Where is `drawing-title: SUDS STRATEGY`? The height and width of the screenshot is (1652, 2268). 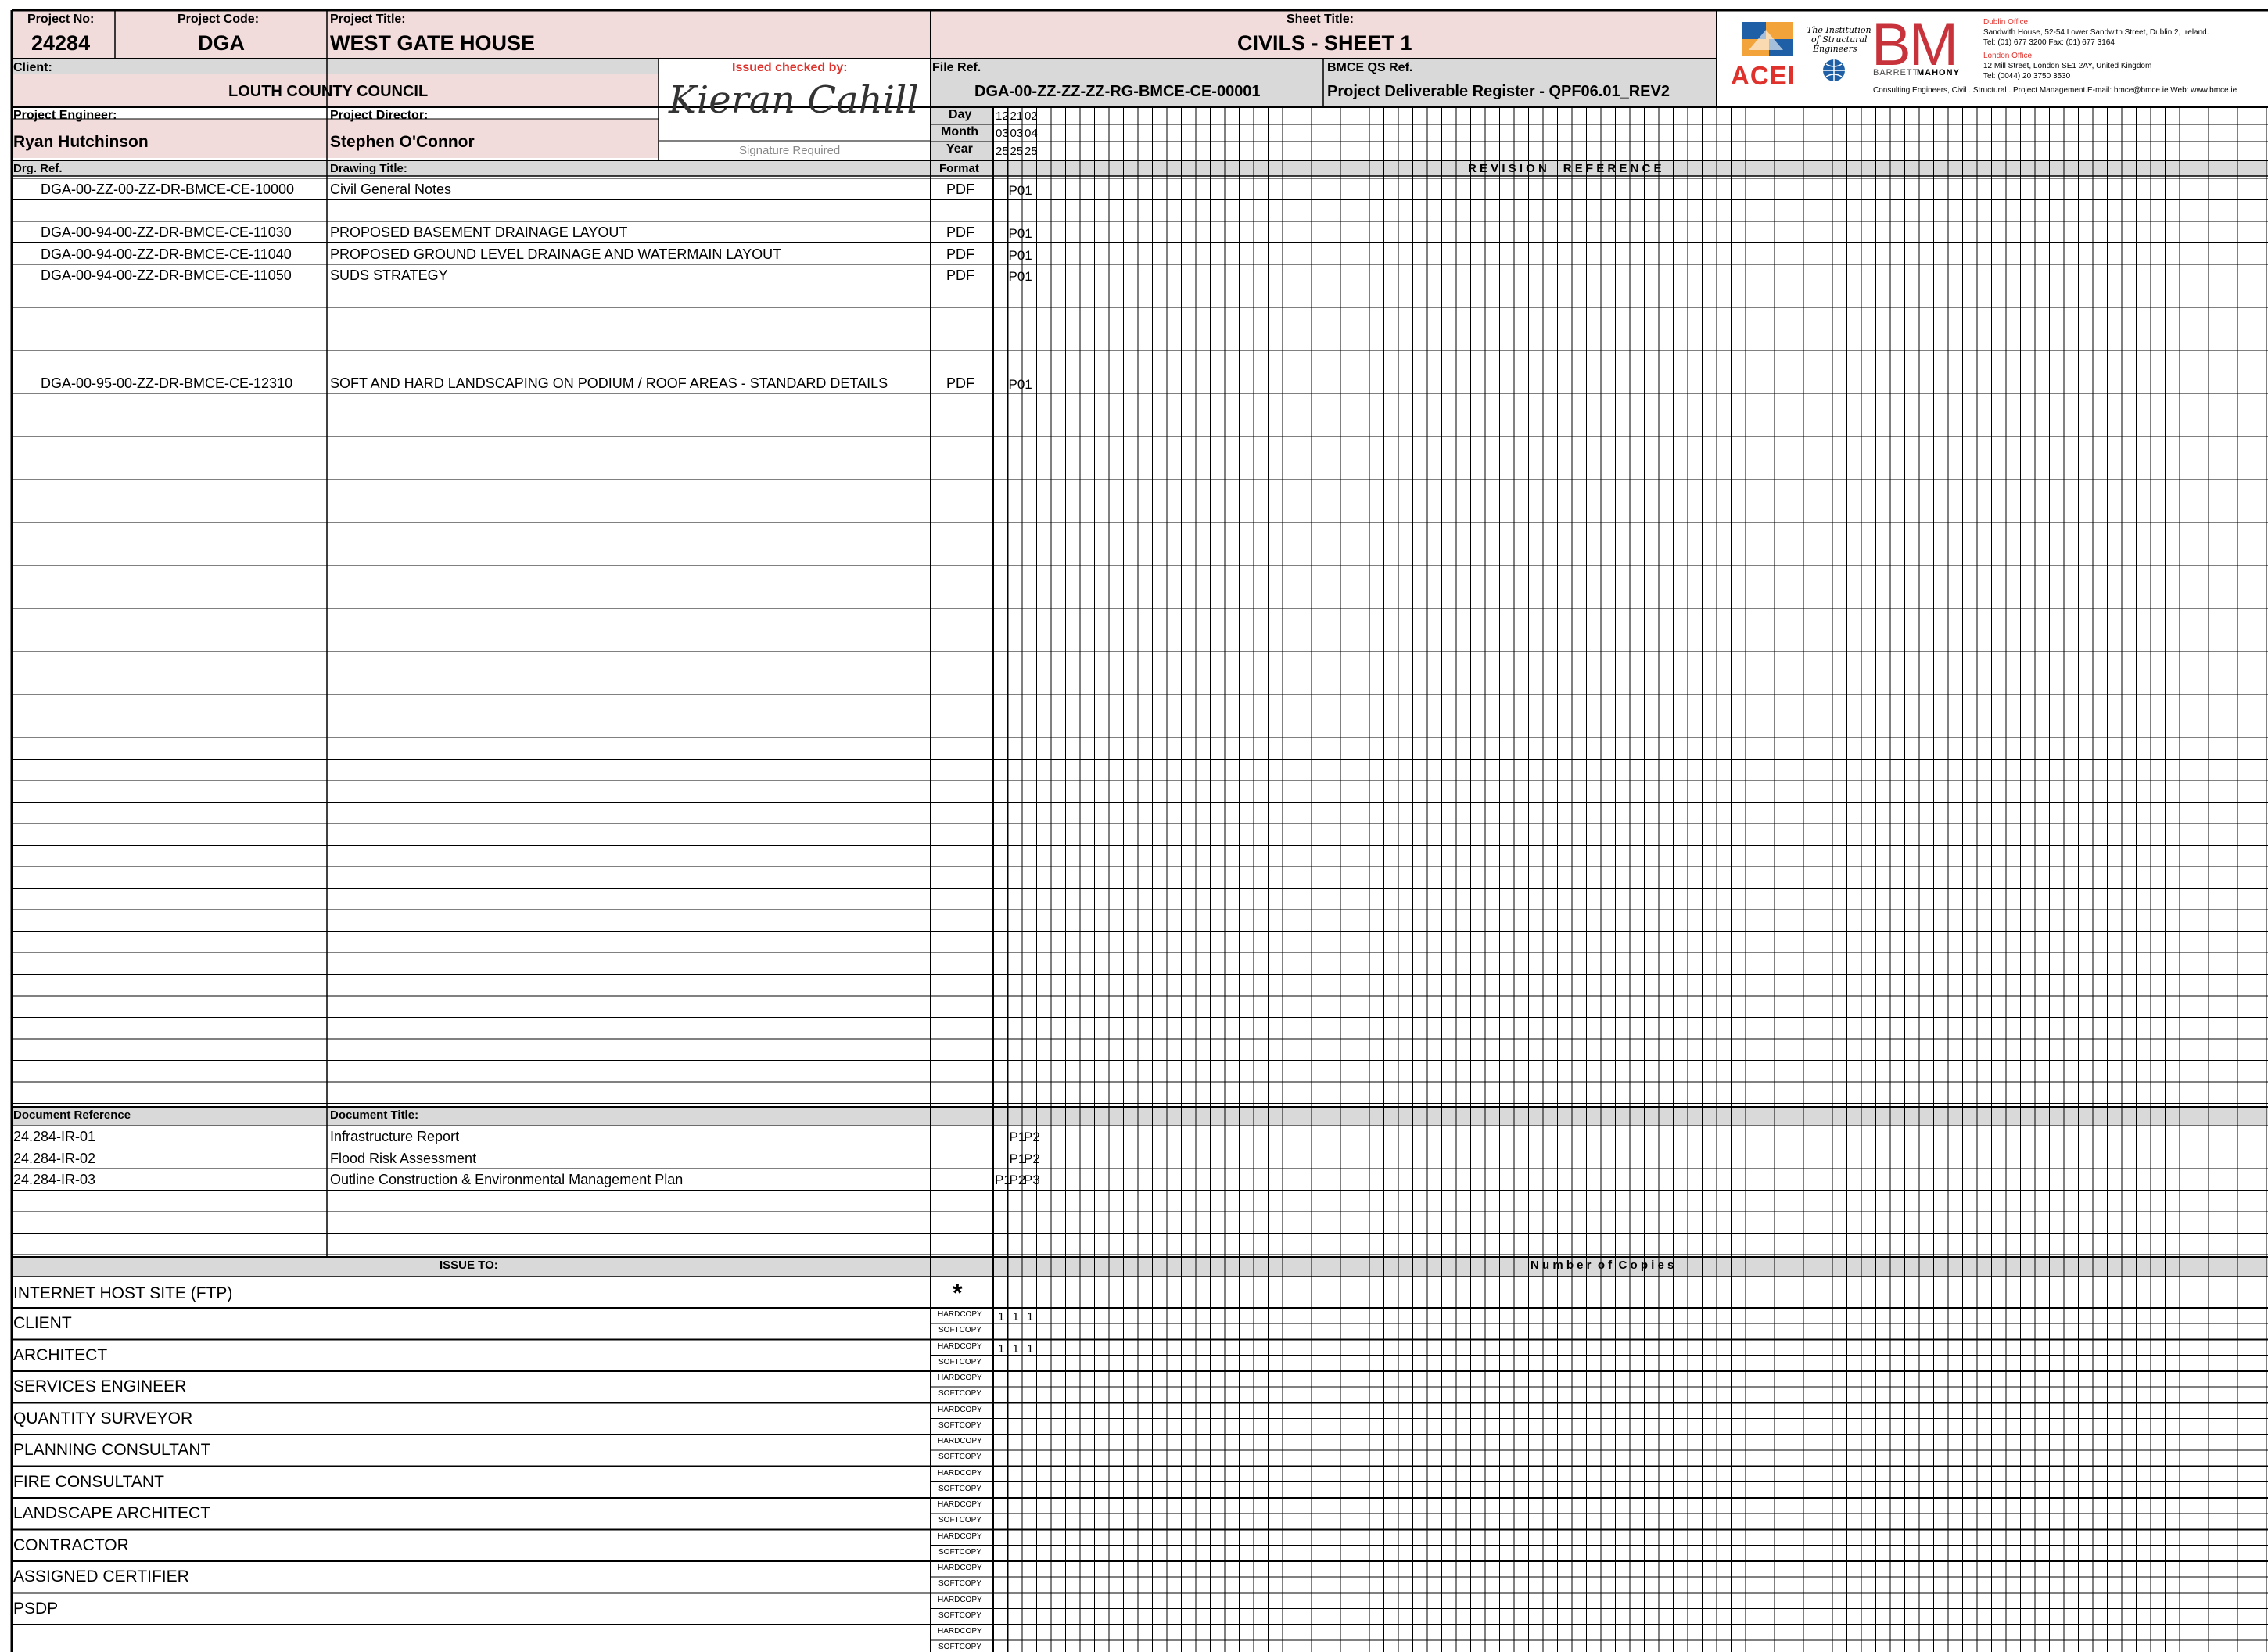 drawing-title: SUDS STRATEGY is located at coordinates (389, 275).